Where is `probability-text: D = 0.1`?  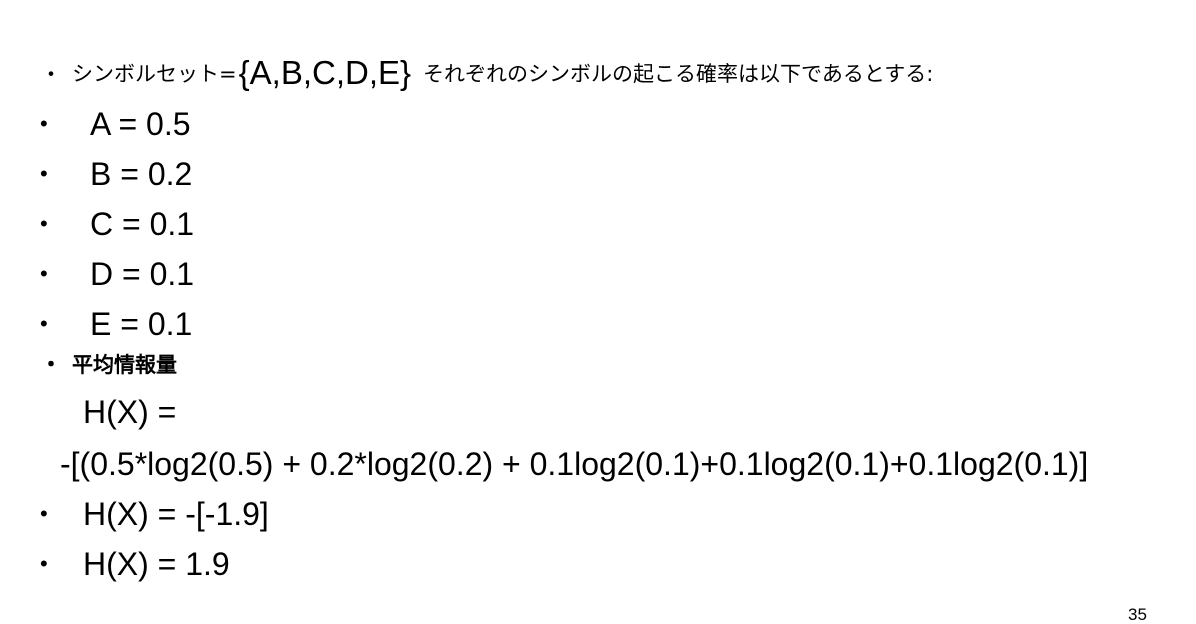
probability-text: D = 0.1 is located at coordinates (142, 274).